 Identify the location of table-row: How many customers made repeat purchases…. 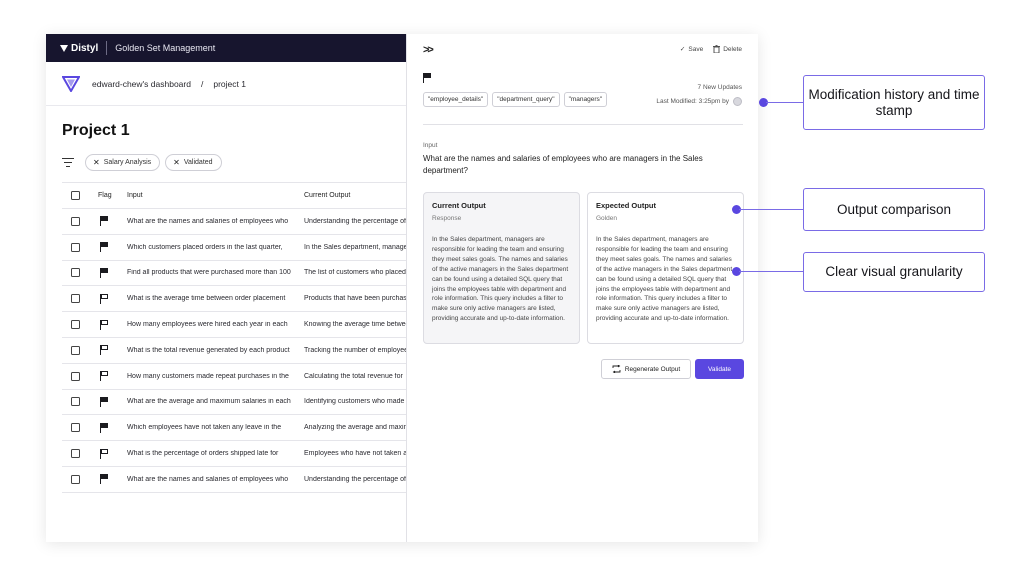
(242, 377).